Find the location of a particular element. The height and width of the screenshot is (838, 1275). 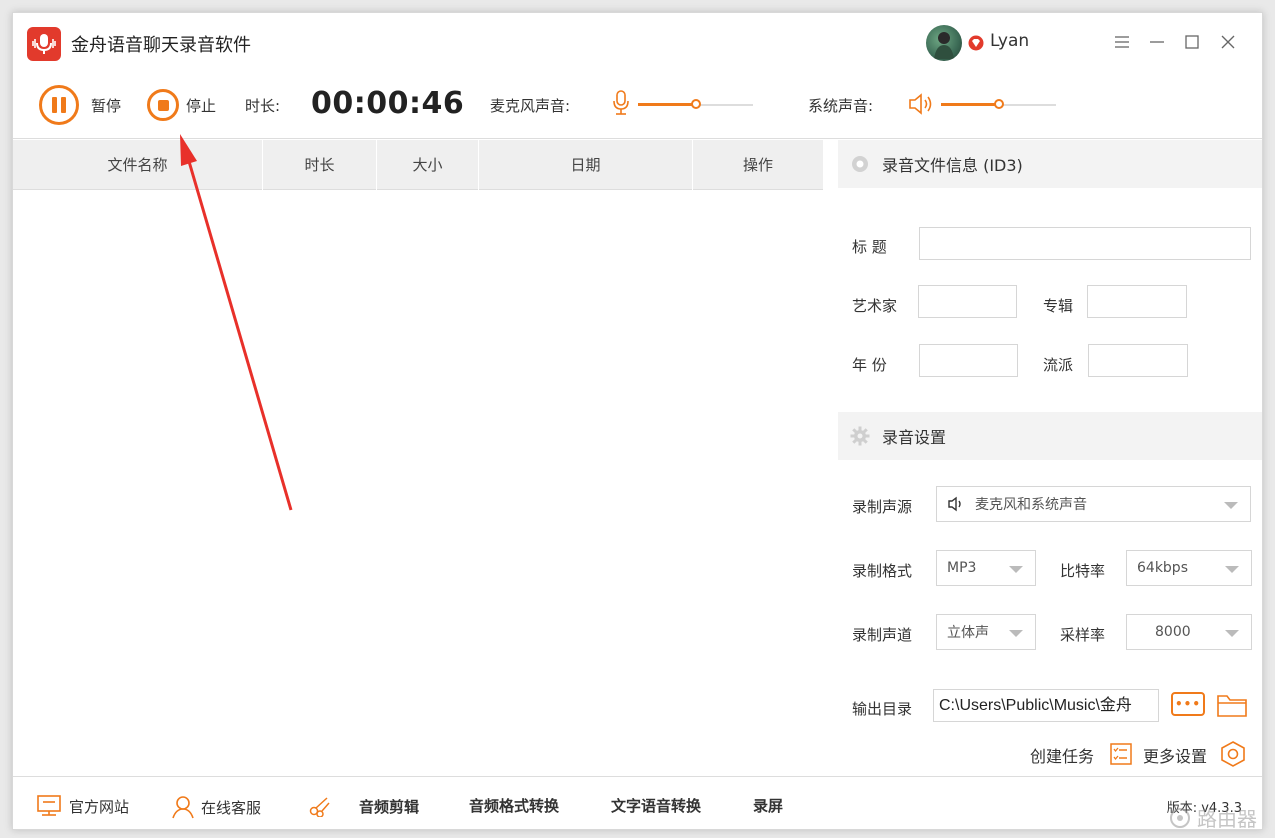

source-label: 录制声源 is located at coordinates (882, 507).